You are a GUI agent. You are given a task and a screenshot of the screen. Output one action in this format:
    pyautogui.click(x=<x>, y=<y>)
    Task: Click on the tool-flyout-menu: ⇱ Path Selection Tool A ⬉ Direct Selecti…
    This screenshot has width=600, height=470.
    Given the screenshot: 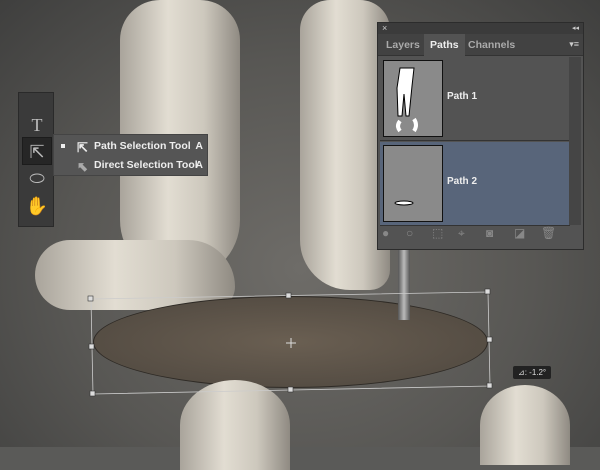 What is the action you would take?
    pyautogui.click(x=130, y=155)
    